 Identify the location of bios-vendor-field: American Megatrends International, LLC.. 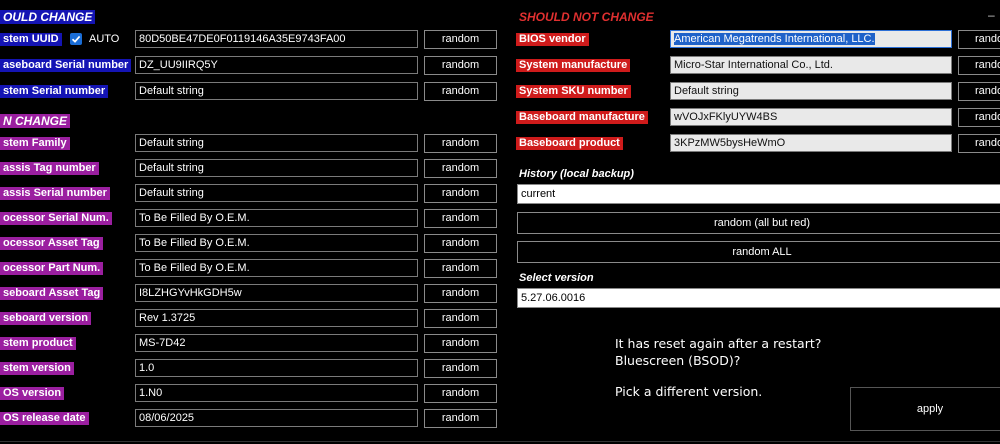
(811, 39).